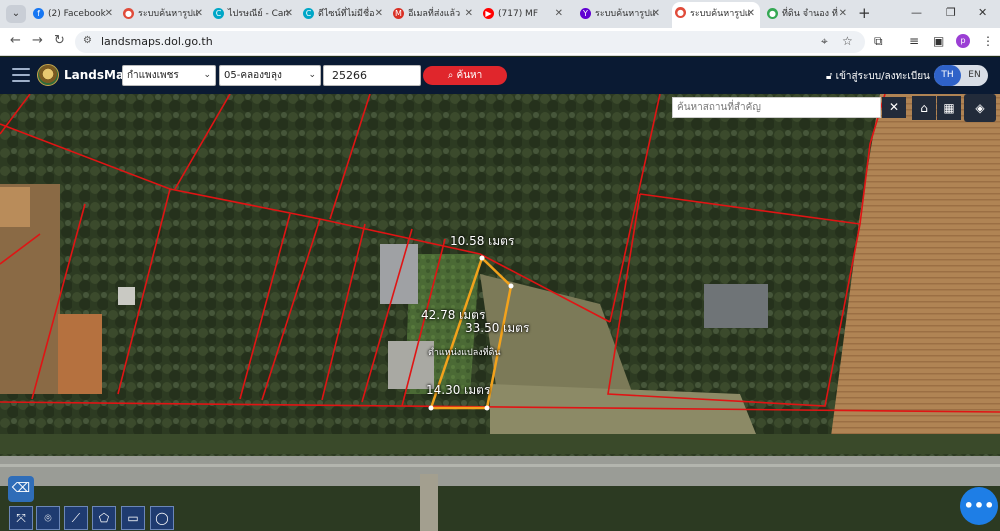 The width and height of the screenshot is (1000, 531). What do you see at coordinates (951, 12) in the screenshot?
I see `restore-icon: ❐` at bounding box center [951, 12].